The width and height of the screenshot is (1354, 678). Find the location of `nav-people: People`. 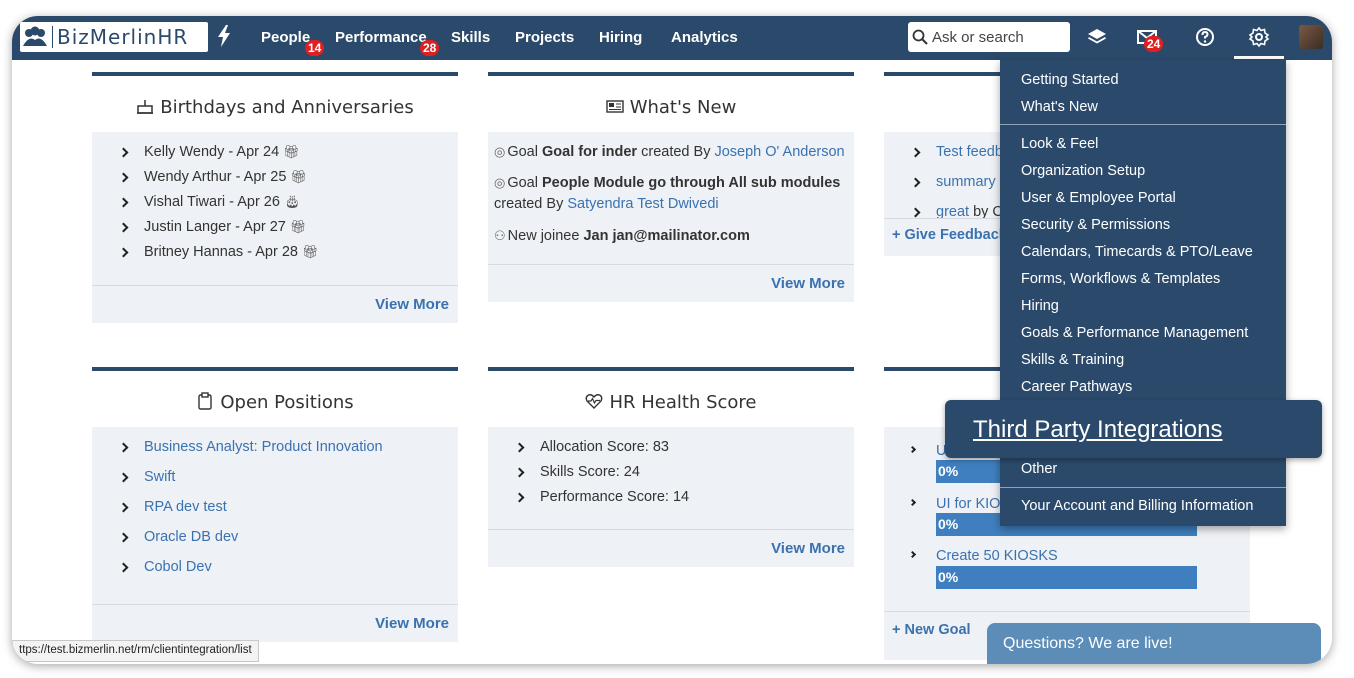

nav-people: People is located at coordinates (285, 37).